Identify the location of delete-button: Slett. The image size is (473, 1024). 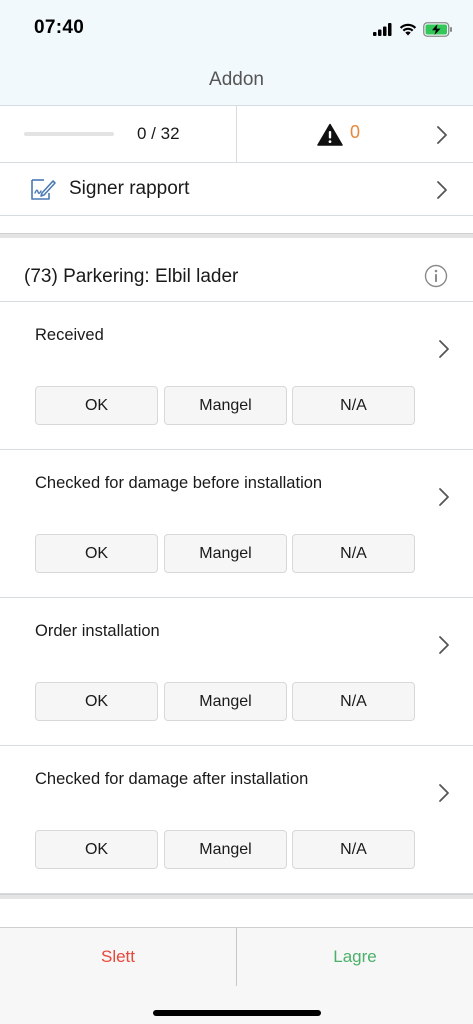
(118, 957).